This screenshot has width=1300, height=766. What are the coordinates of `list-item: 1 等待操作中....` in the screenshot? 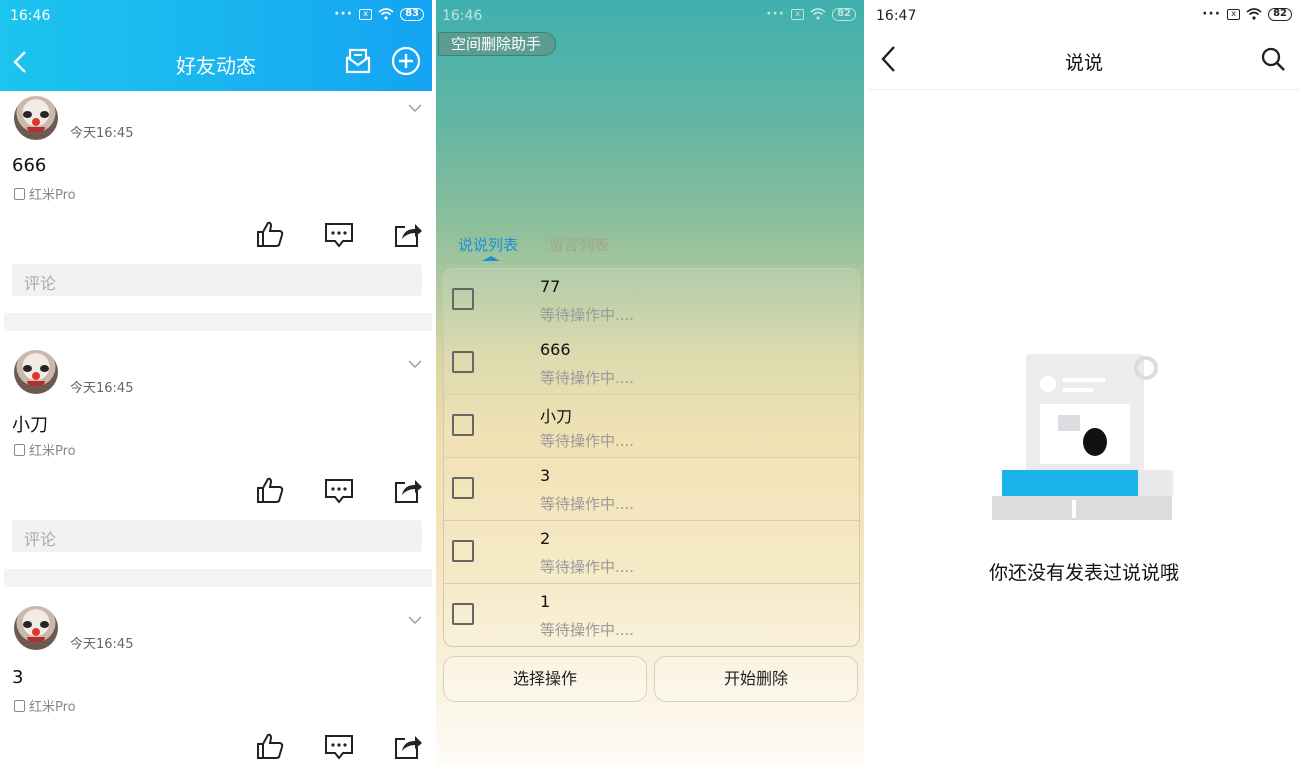 It's located at (651, 615).